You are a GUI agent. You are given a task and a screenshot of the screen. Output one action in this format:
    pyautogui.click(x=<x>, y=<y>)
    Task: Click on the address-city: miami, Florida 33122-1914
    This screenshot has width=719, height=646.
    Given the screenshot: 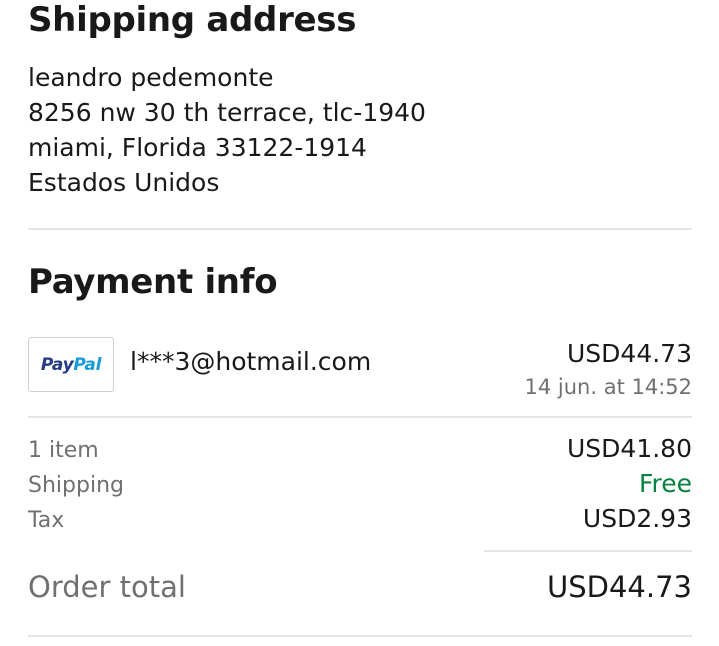 What is the action you would take?
    pyautogui.click(x=197, y=147)
    